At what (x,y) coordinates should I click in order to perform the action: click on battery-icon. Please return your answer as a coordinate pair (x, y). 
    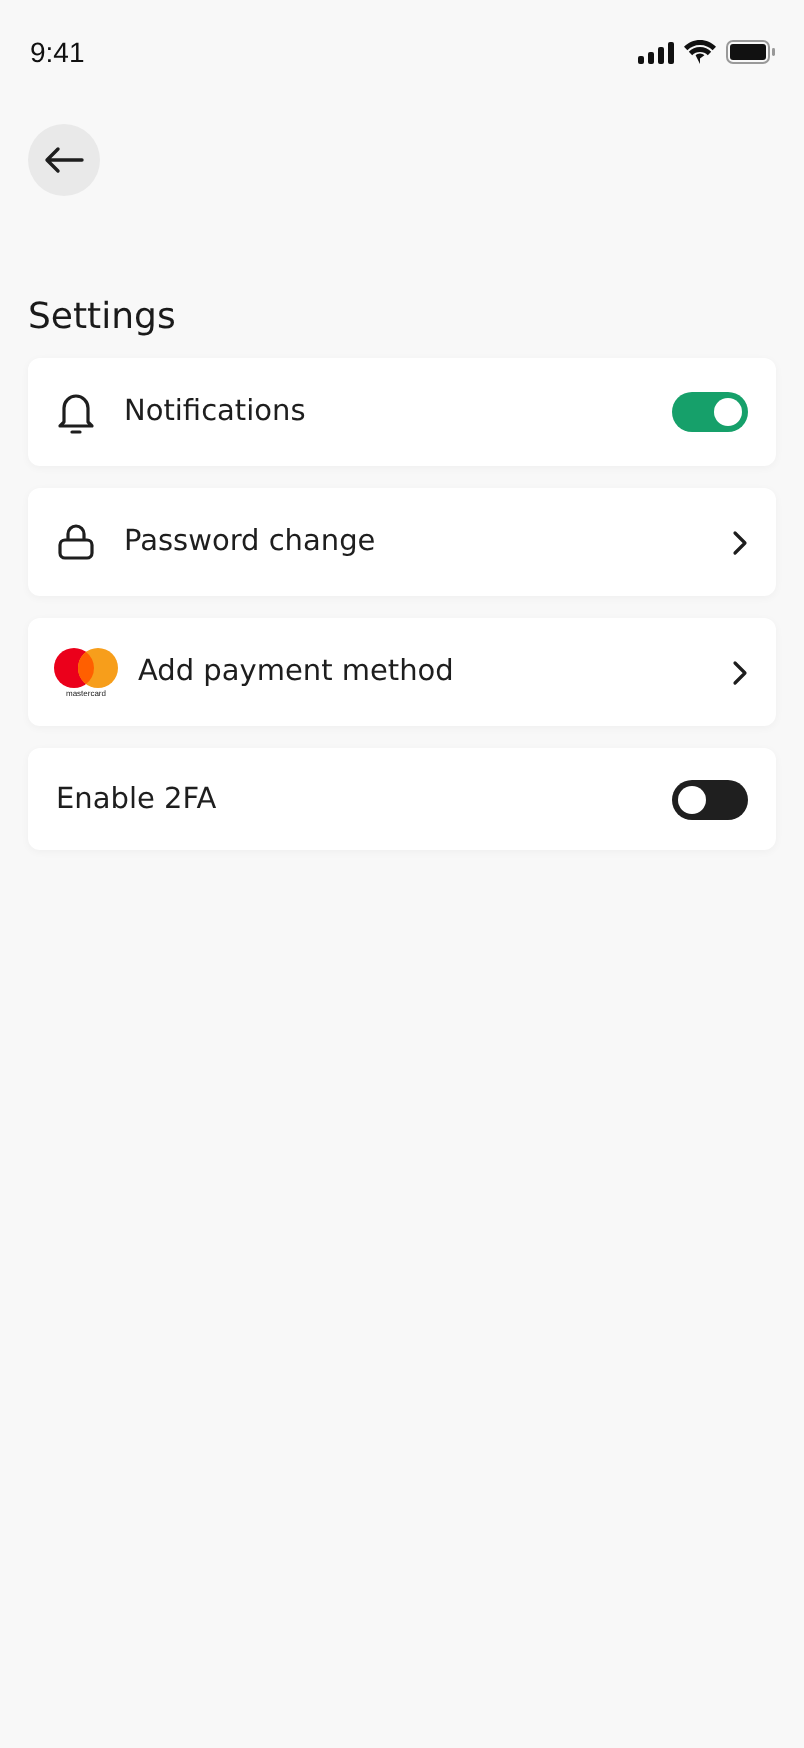
    Looking at the image, I should click on (751, 52).